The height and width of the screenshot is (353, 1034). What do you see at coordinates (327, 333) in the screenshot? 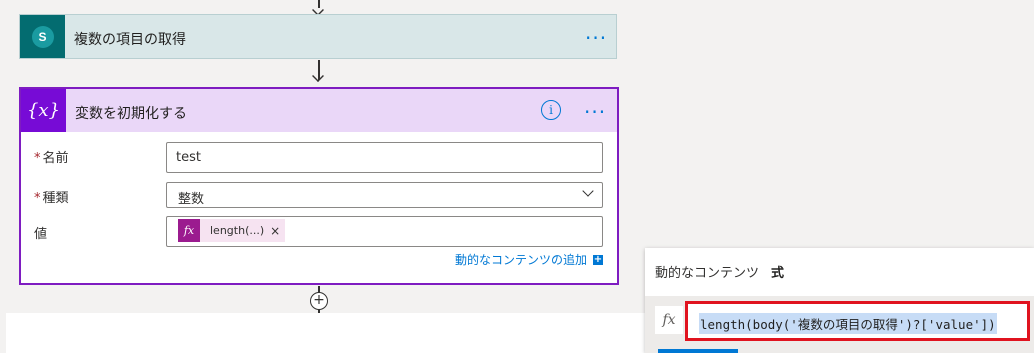
I see `canvas-bottom-area` at bounding box center [327, 333].